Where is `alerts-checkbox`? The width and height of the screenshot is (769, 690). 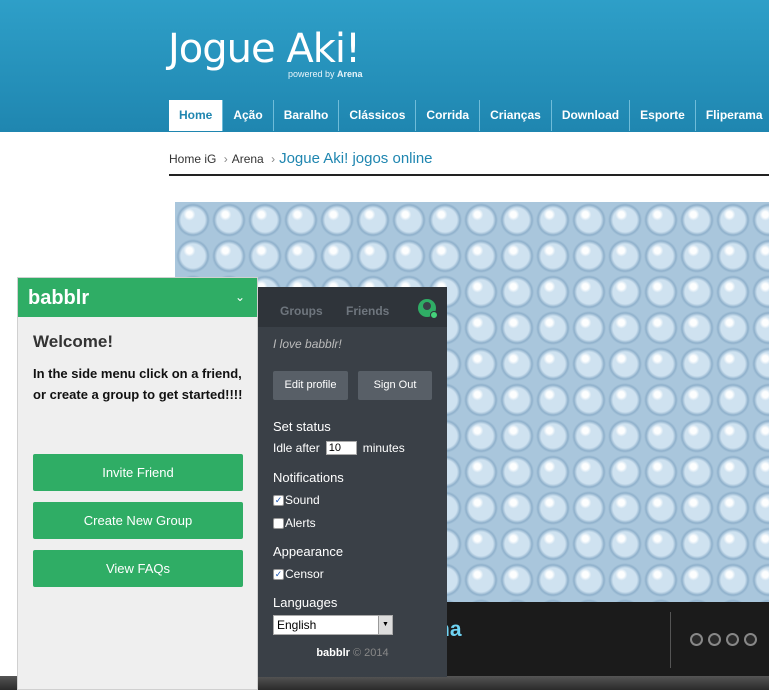
alerts-checkbox is located at coordinates (278, 523).